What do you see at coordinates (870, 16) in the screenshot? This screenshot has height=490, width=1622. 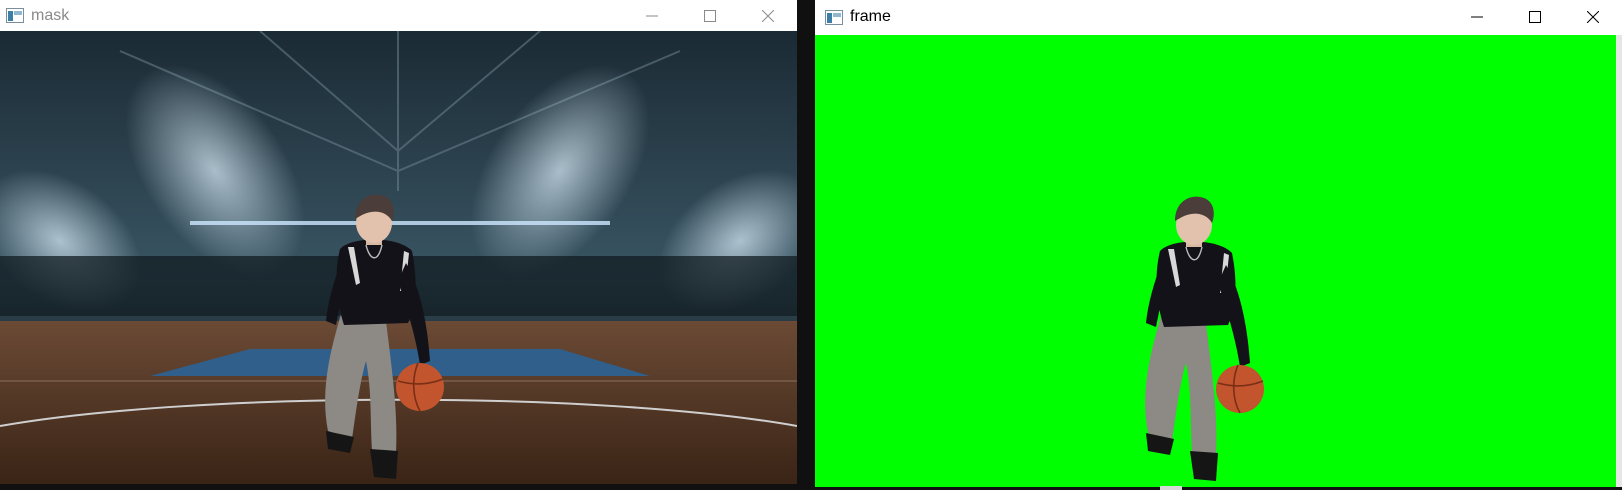 I see `window-title: frame` at bounding box center [870, 16].